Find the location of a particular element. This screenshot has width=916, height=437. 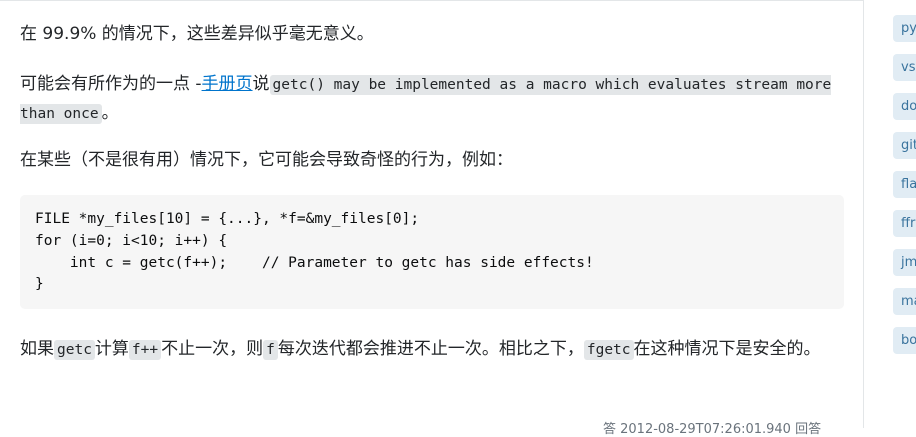

tag-ffr: ffr is located at coordinates (904, 223).